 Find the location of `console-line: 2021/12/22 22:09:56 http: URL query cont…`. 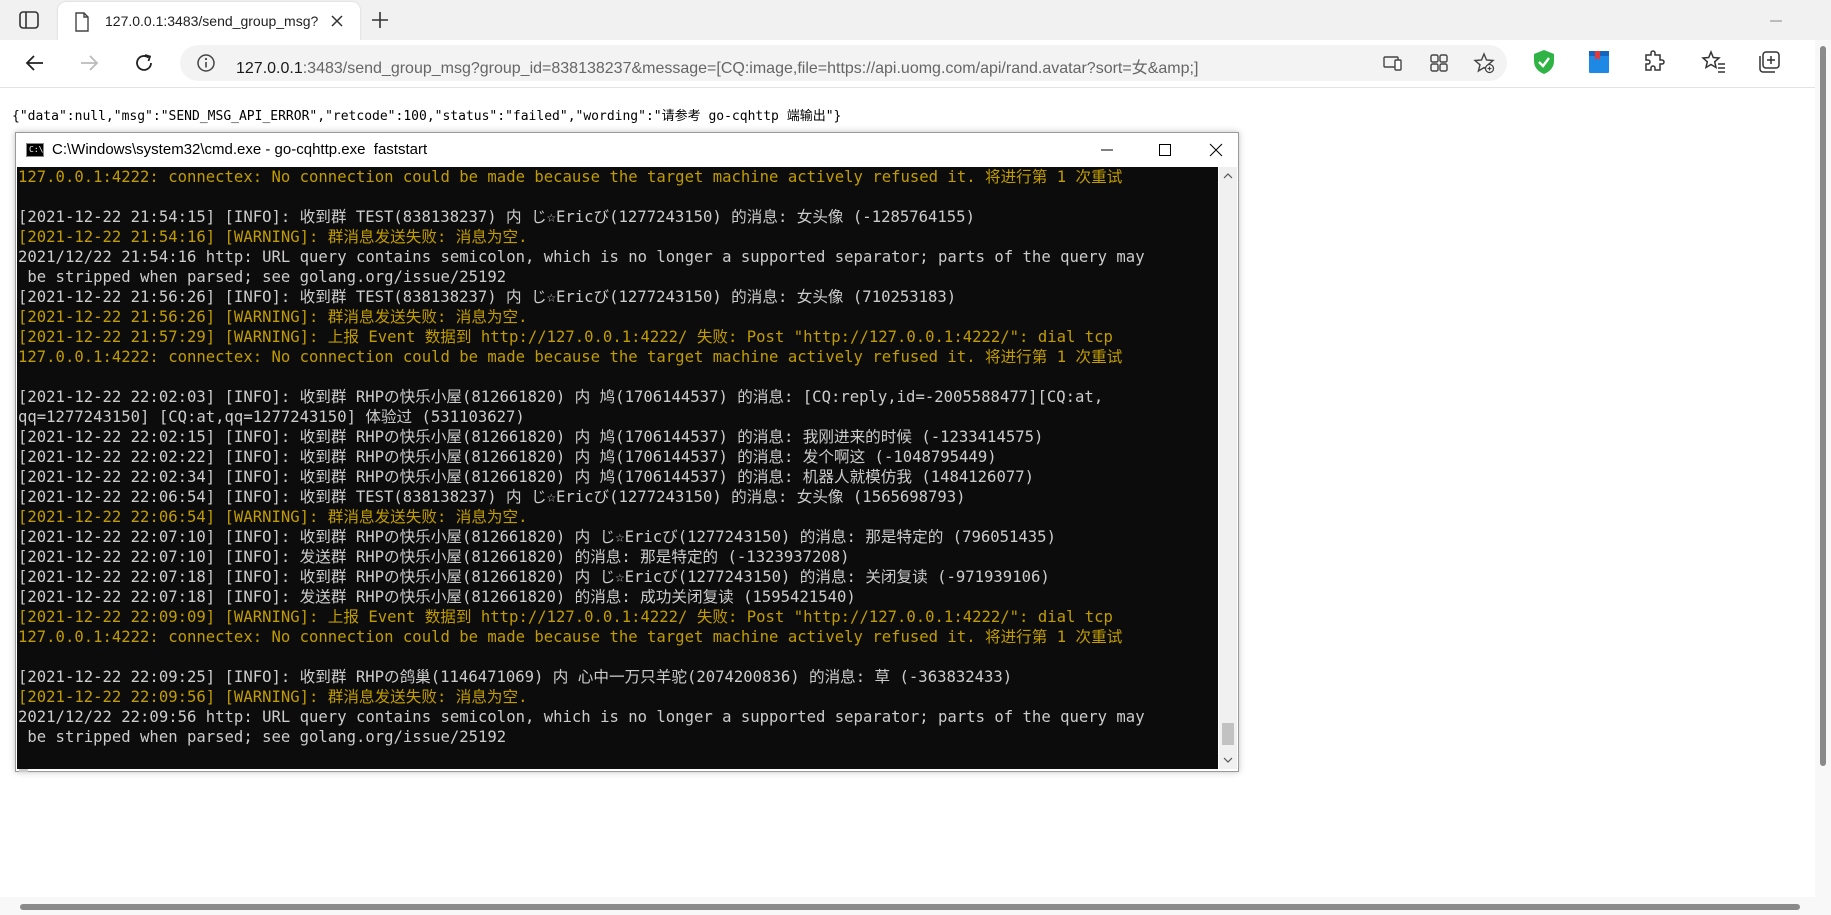

console-line: 2021/12/22 22:09:56 http: URL query cont… is located at coordinates (581, 717).